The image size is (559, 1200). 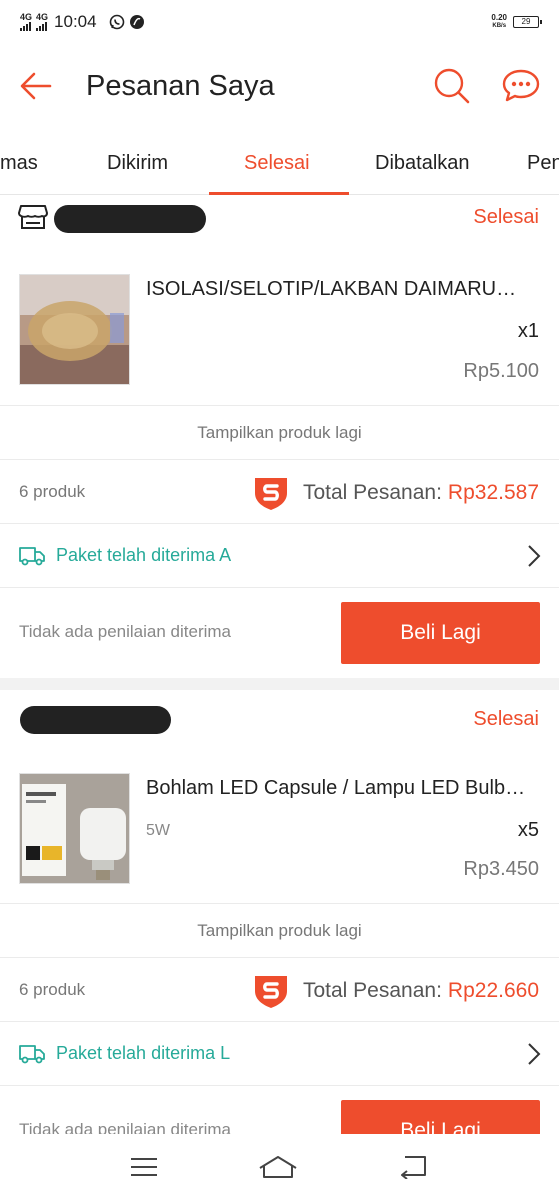 What do you see at coordinates (116, 22) in the screenshot?
I see `whatsapp-icon` at bounding box center [116, 22].